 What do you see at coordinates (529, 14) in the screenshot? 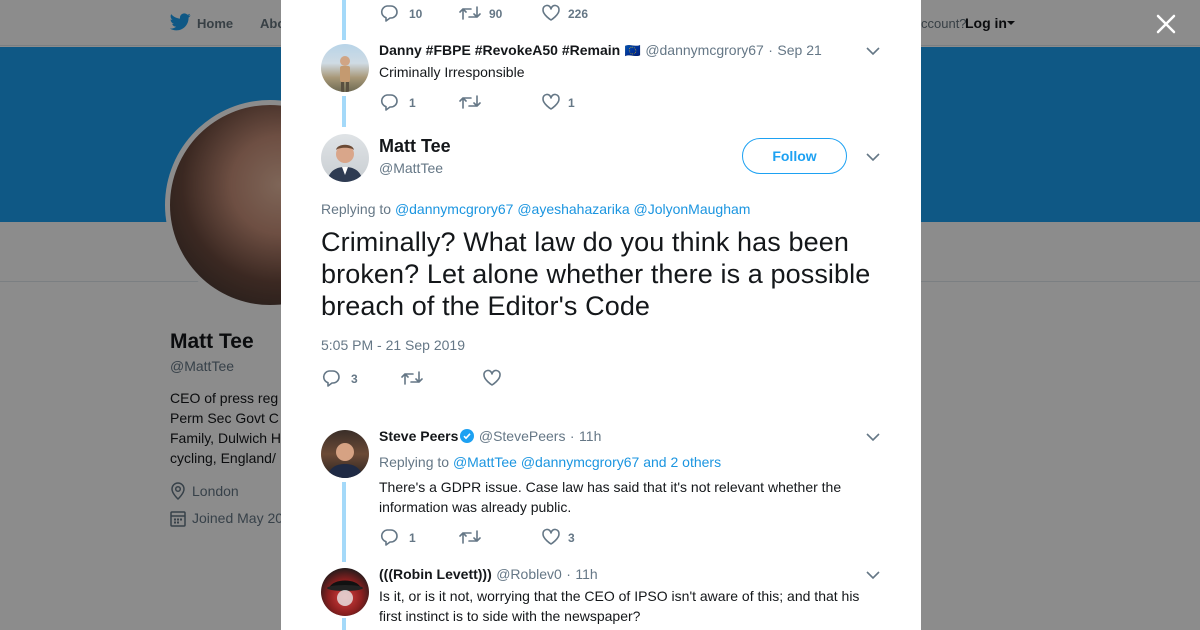
I see `tweet-actions: 10 90 226` at bounding box center [529, 14].